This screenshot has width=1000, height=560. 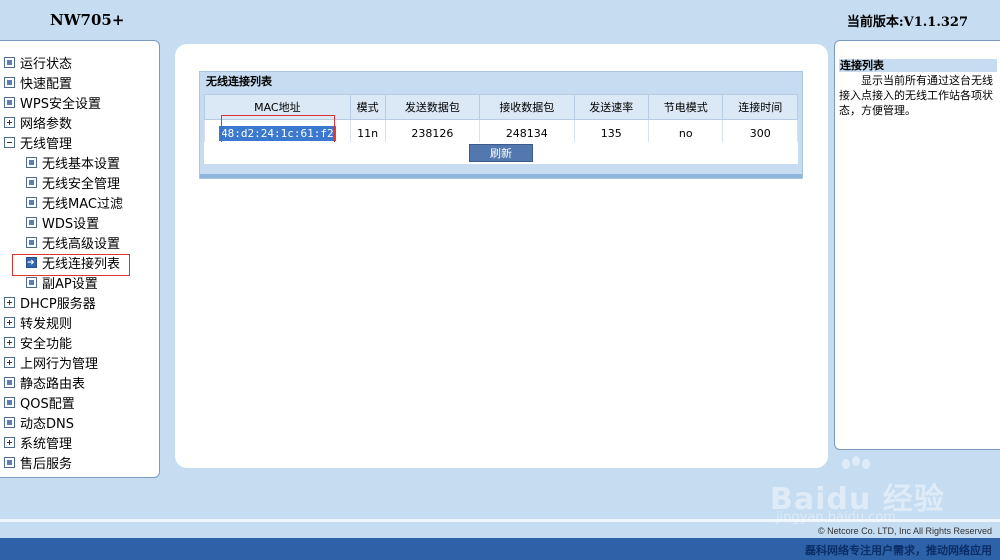 I want to click on firmware-version: 当前版本:V1.1.327, so click(x=907, y=20).